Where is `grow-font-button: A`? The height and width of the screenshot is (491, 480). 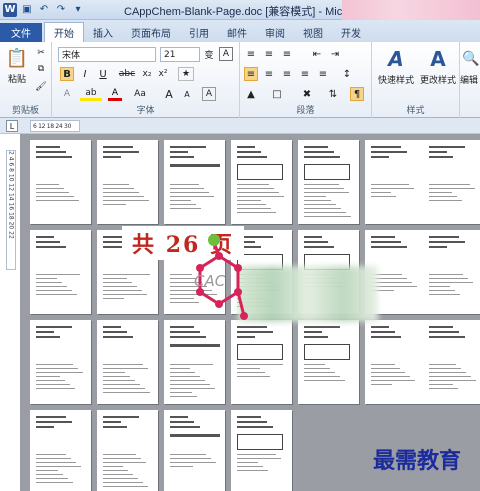 grow-font-button: A is located at coordinates (169, 94).